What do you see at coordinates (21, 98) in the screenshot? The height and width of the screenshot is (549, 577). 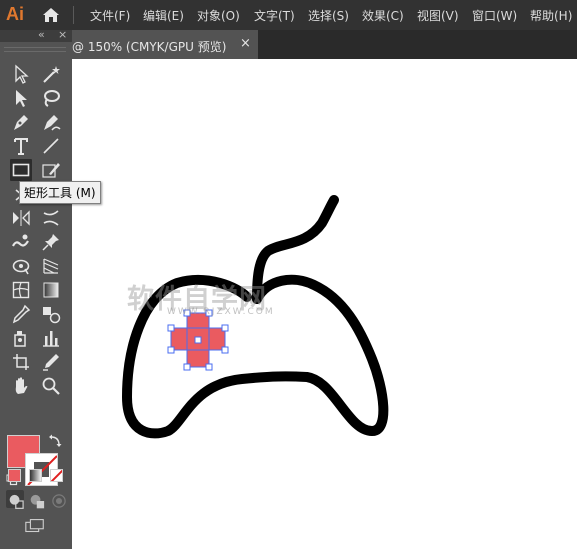 I see `direct-selection-tool-icon` at bounding box center [21, 98].